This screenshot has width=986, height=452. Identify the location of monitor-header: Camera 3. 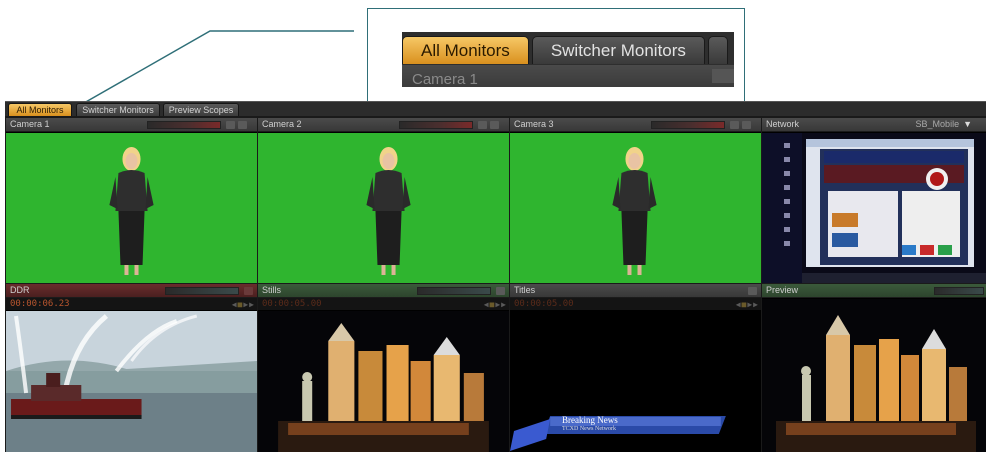
(635, 125).